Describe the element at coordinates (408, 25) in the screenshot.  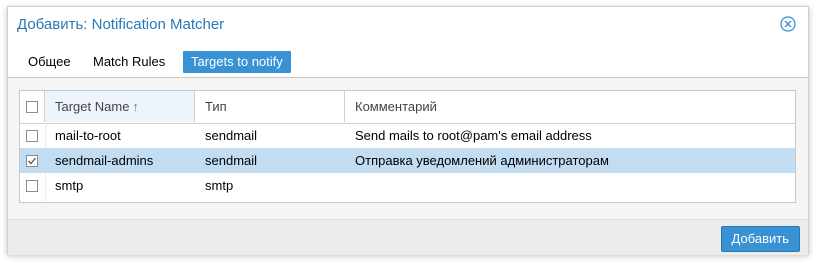
I see `dialog-header: Добавить: Notification Matcher` at that location.